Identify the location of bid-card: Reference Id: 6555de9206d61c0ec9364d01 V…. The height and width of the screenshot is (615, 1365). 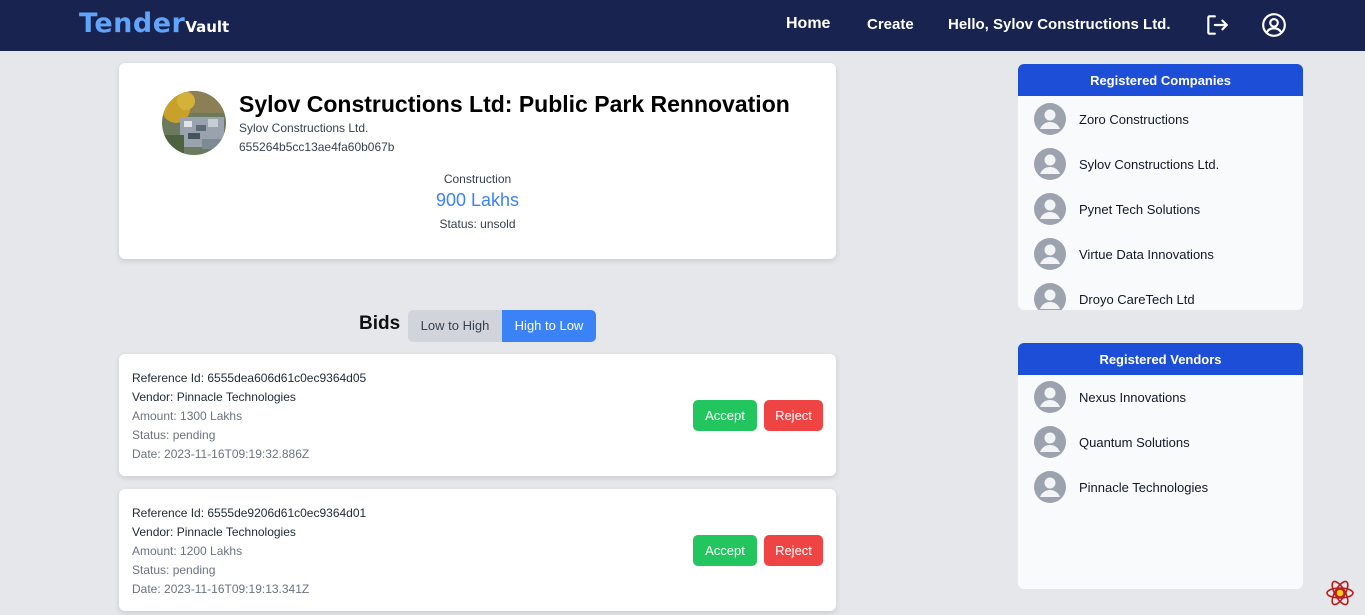
(477, 550).